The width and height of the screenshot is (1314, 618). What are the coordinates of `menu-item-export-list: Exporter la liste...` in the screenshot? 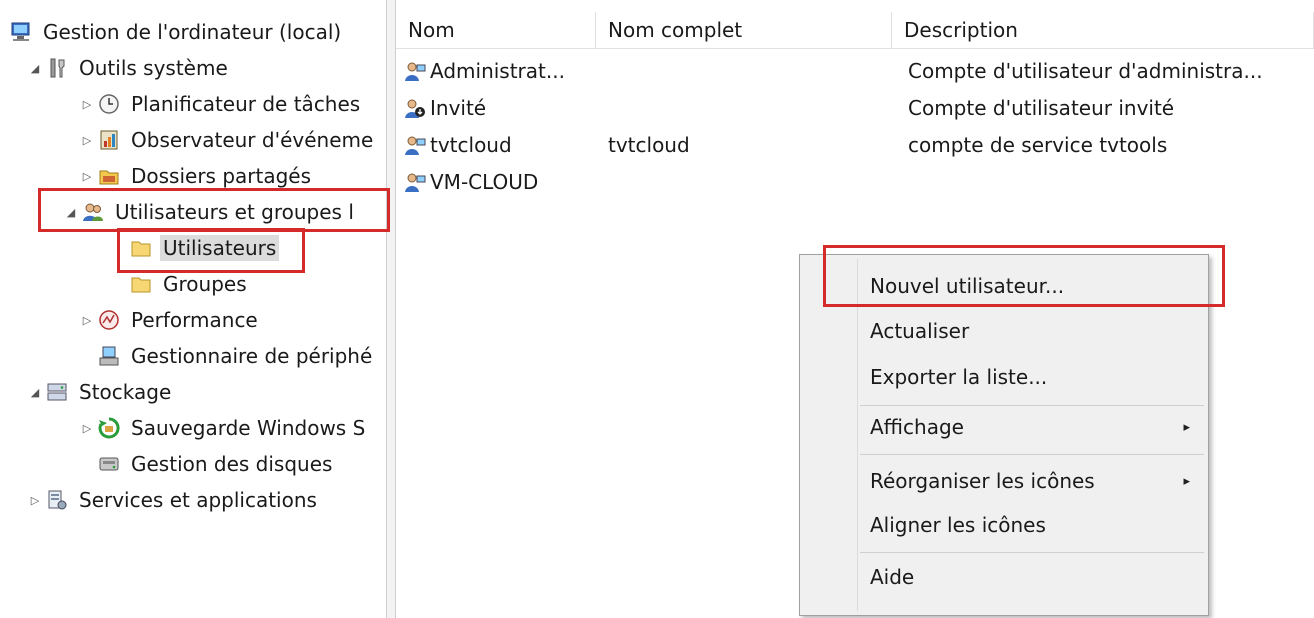 It's located at (1030, 377).